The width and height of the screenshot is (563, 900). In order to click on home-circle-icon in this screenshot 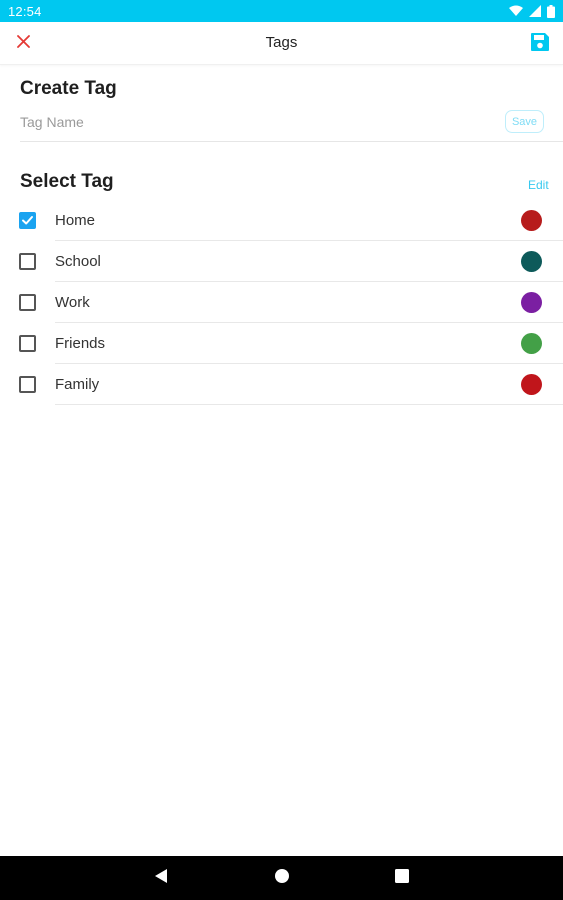, I will do `click(282, 878)`.